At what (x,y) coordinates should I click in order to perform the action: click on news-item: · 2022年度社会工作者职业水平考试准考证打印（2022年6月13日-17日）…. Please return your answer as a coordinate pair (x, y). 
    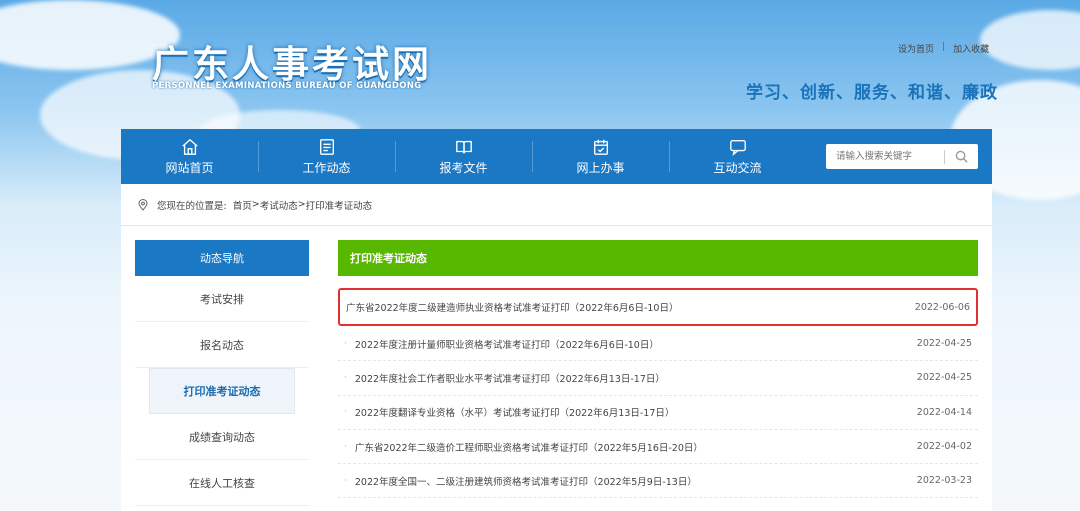
    Looking at the image, I should click on (658, 378).